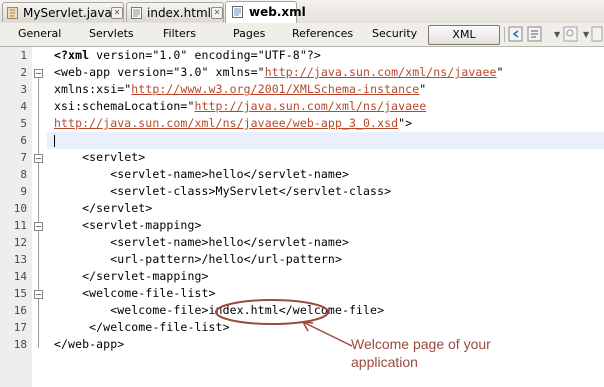 Image resolution: width=604 pixels, height=387 pixels. I want to click on code-text: xsi:schemaLocation=", so click(124, 106).